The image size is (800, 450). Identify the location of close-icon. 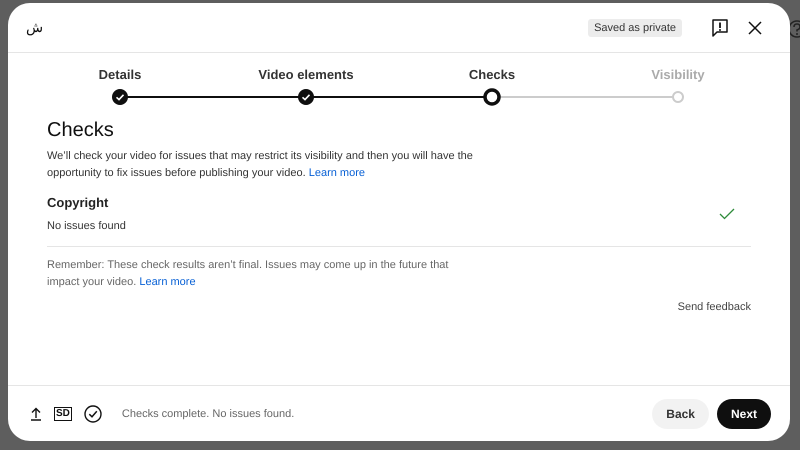
(755, 27).